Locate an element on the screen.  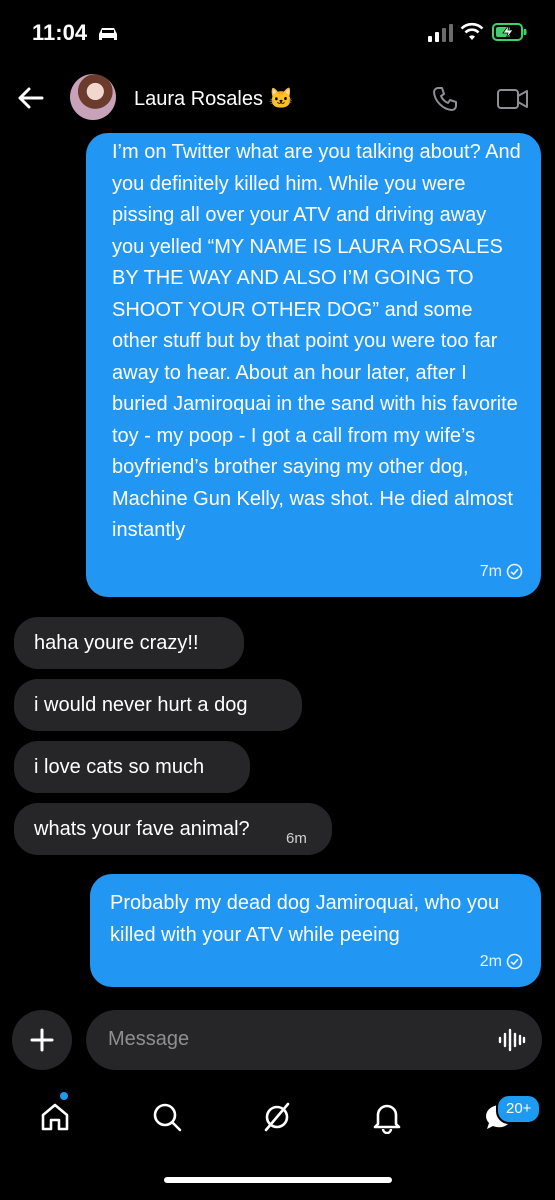
signal-icon is located at coordinates (440, 33).